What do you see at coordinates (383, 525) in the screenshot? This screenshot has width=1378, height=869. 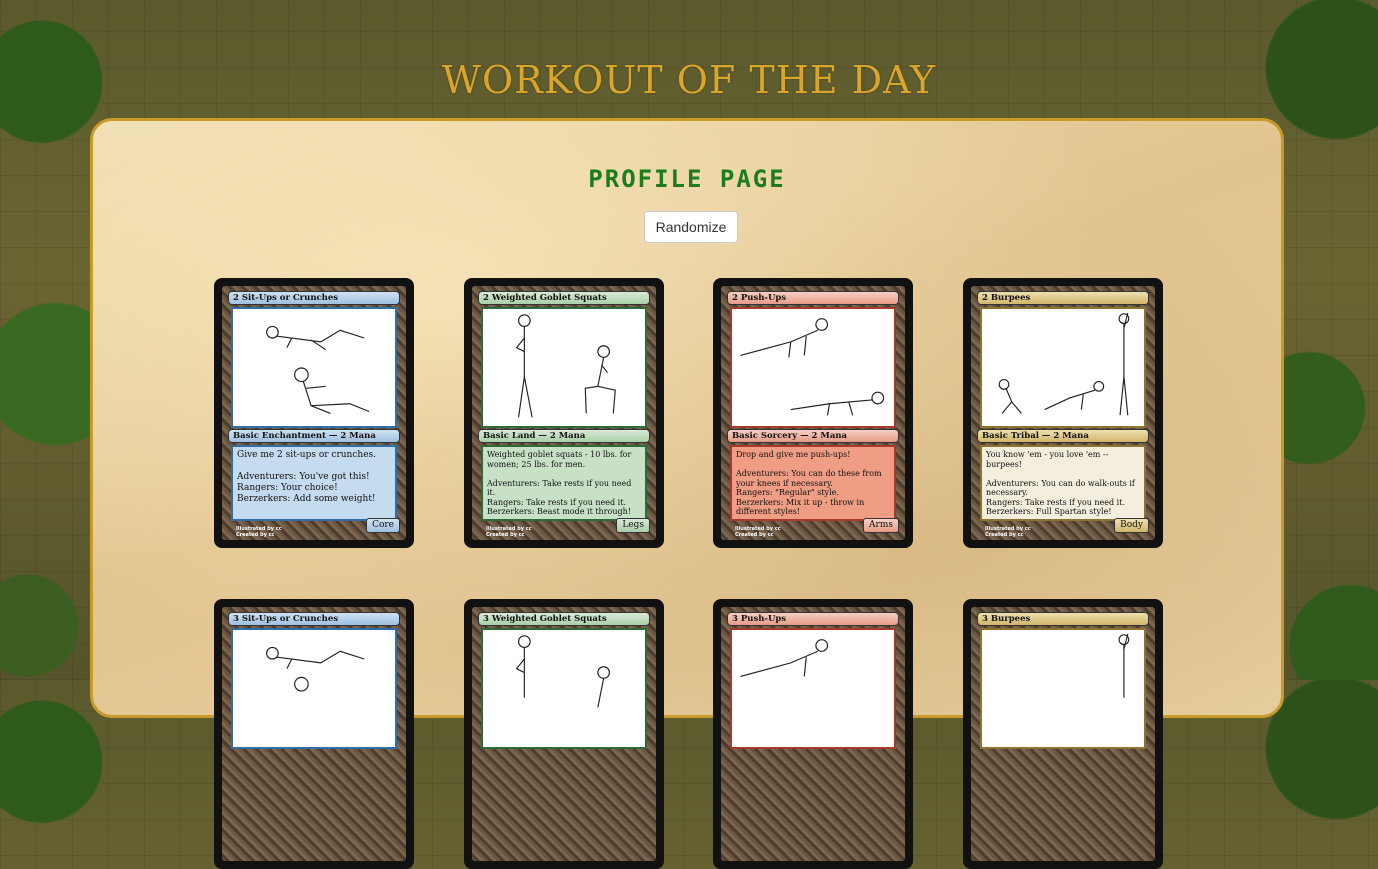 I see `card-category-tag: Core` at bounding box center [383, 525].